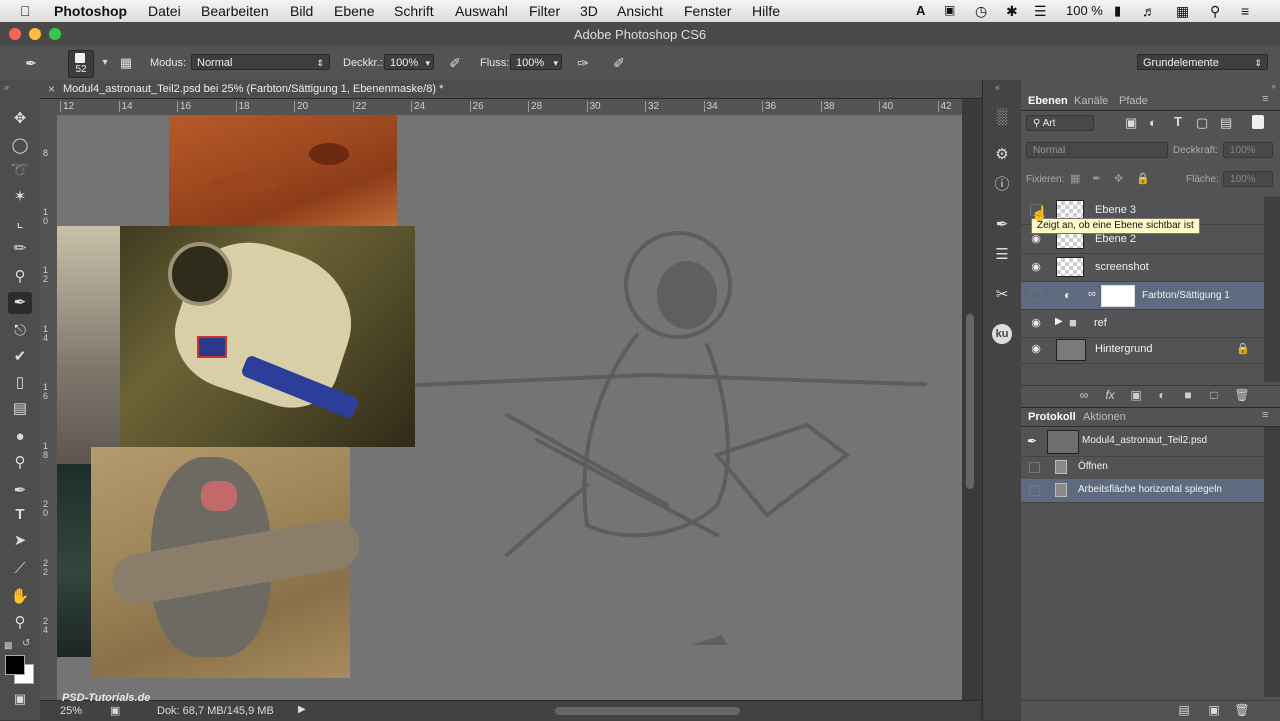  Describe the element at coordinates (20, 437) in the screenshot. I see `blur-tool-icon: ●` at that location.